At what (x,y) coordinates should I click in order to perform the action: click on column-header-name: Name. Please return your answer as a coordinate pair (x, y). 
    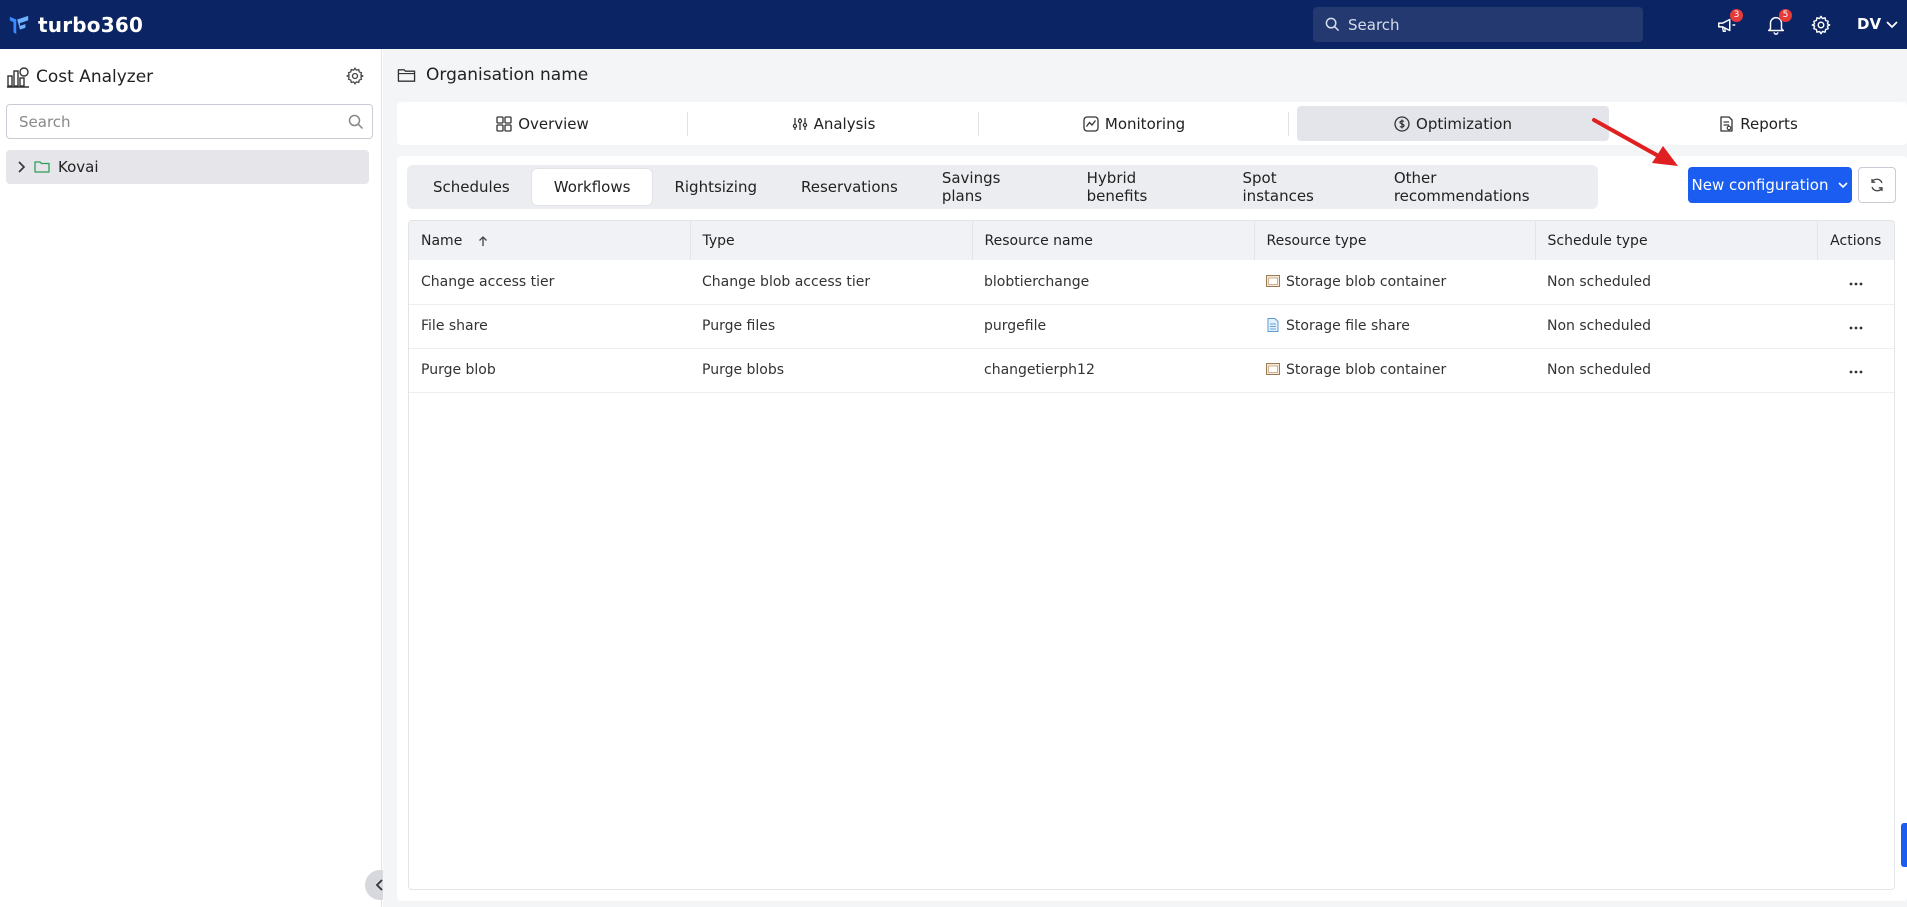
    Looking at the image, I should click on (550, 240).